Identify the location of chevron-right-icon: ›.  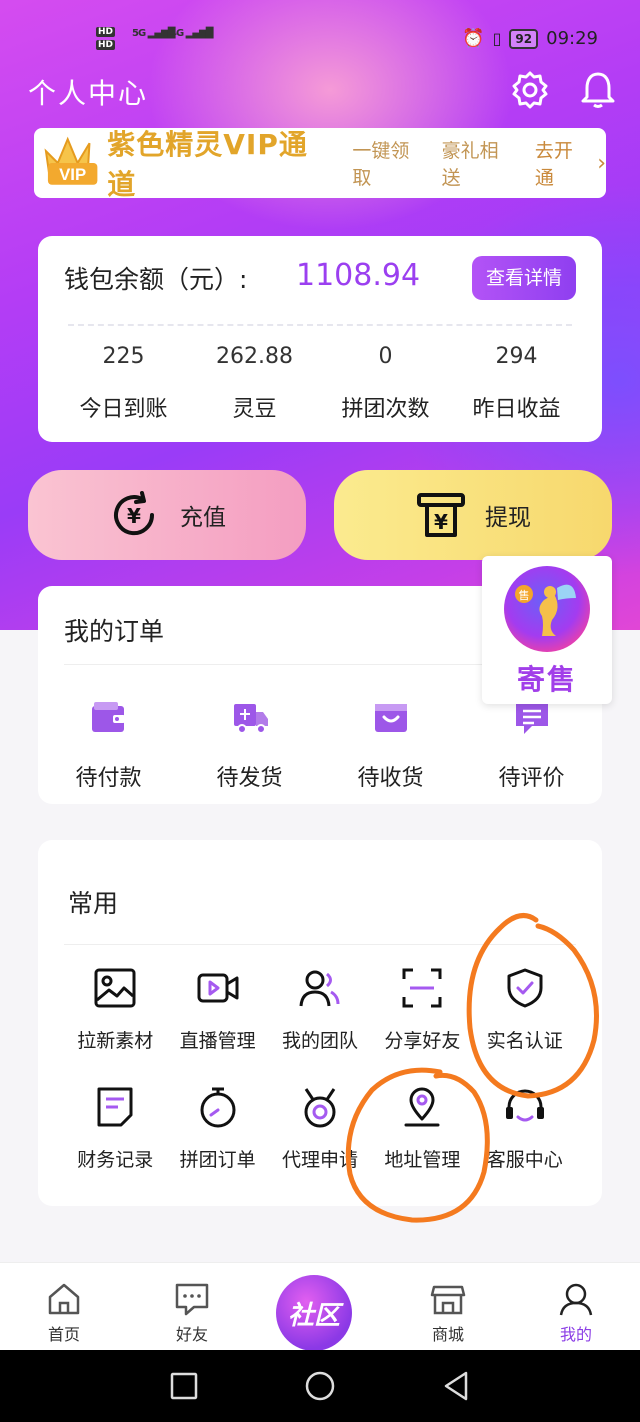
(602, 163).